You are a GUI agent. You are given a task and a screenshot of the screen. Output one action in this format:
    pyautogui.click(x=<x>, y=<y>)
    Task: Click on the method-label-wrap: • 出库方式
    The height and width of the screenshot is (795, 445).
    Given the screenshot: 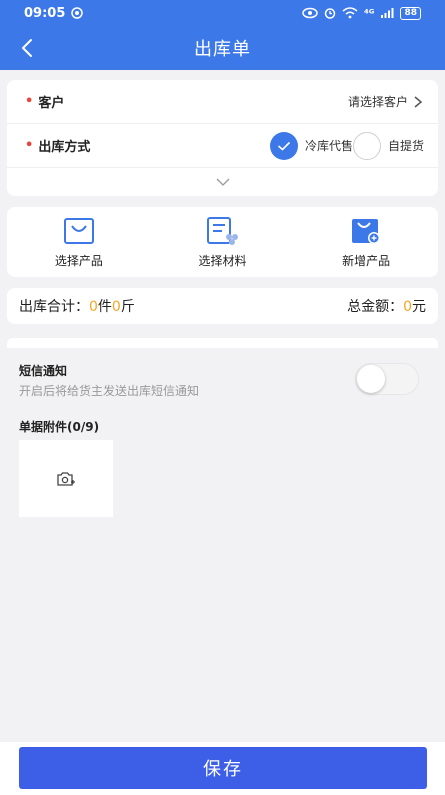 What is the action you would take?
    pyautogui.click(x=57, y=145)
    